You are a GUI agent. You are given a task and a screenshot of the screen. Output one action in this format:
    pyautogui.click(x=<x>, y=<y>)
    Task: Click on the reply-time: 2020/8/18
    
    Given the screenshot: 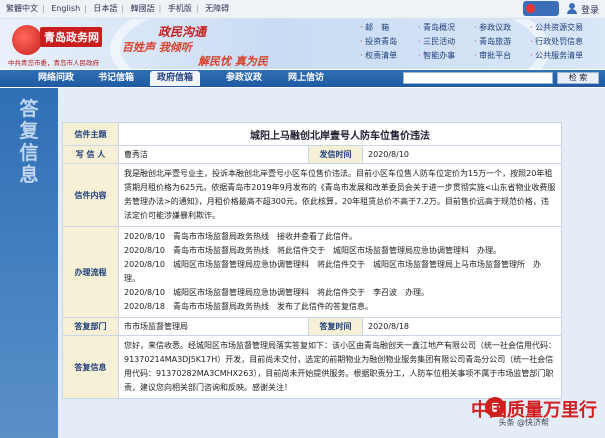 What is the action you would take?
    pyautogui.click(x=462, y=326)
    